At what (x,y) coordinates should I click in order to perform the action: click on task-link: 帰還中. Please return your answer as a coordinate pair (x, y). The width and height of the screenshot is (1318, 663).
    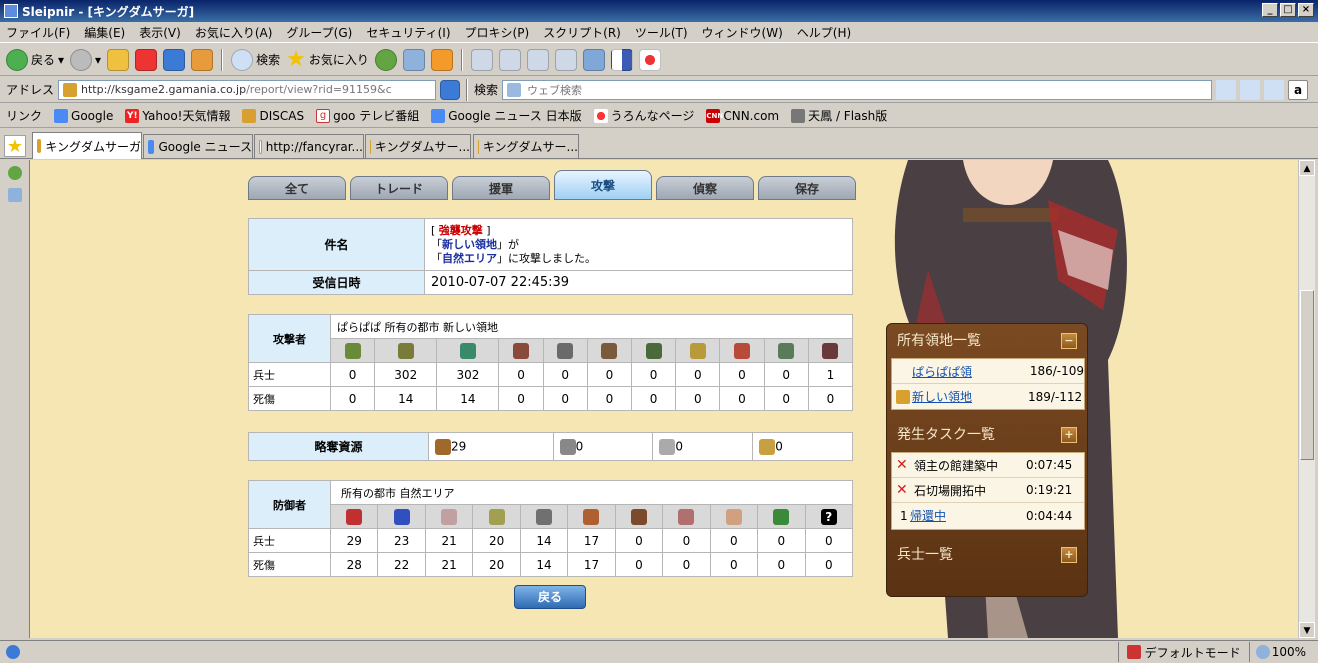
    Looking at the image, I should click on (968, 515).